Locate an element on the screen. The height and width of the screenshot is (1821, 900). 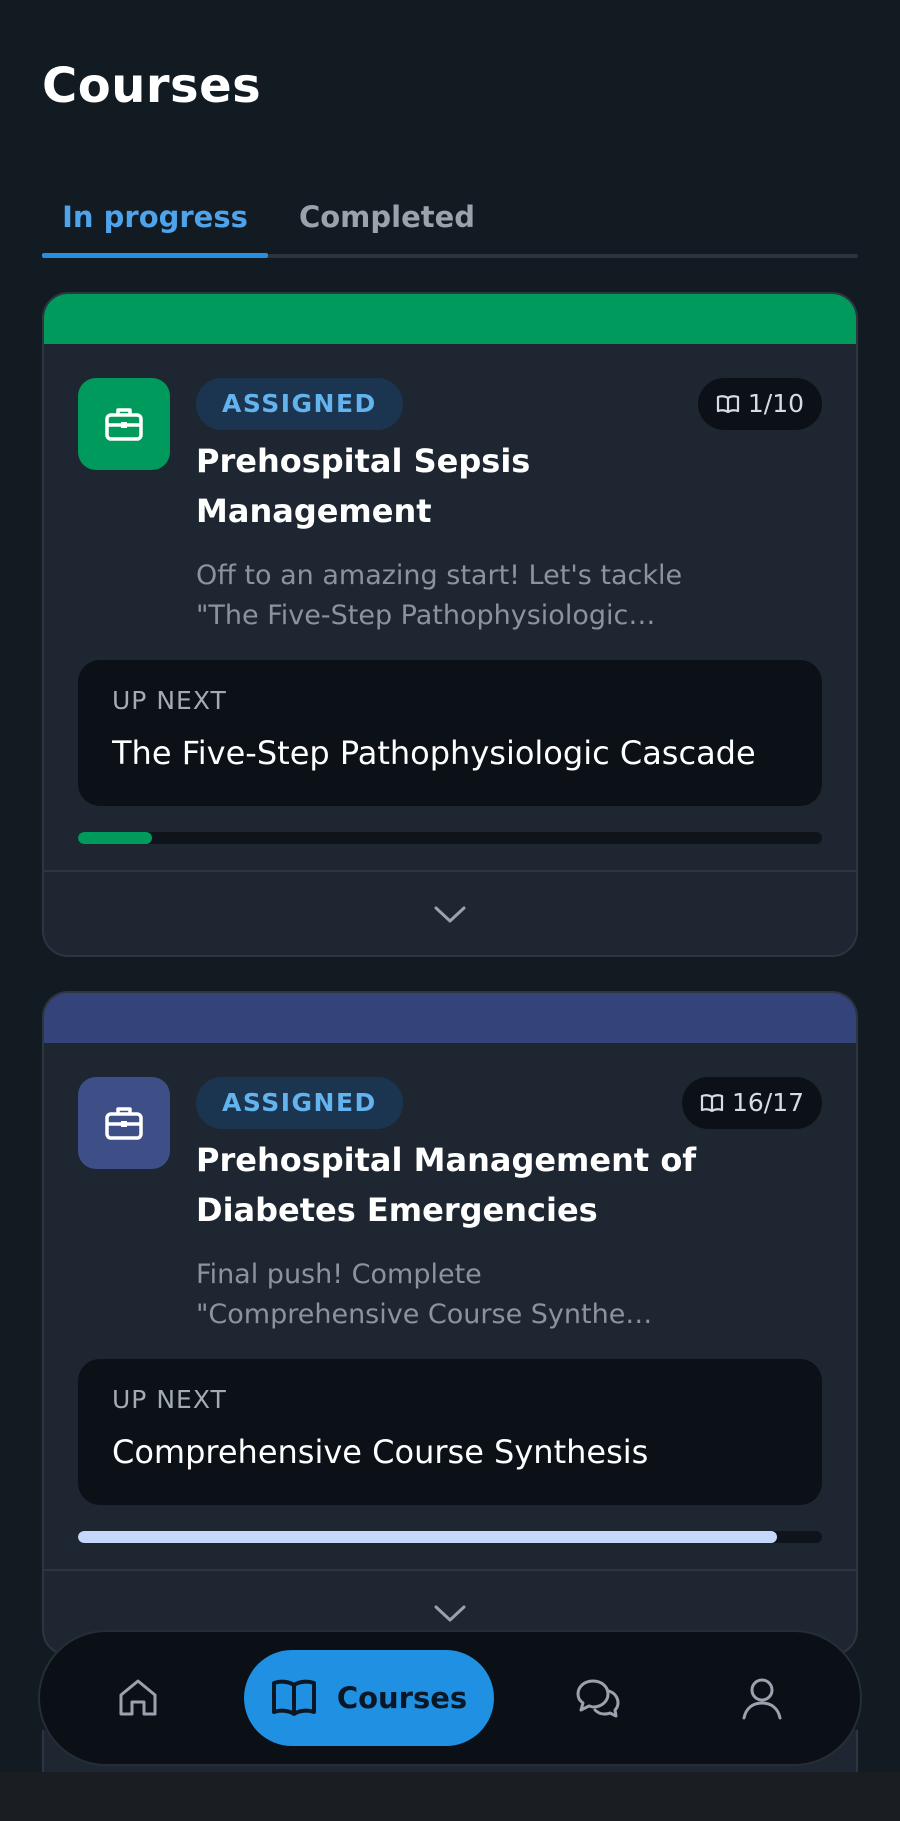
page-title: Courses is located at coordinates (152, 86).